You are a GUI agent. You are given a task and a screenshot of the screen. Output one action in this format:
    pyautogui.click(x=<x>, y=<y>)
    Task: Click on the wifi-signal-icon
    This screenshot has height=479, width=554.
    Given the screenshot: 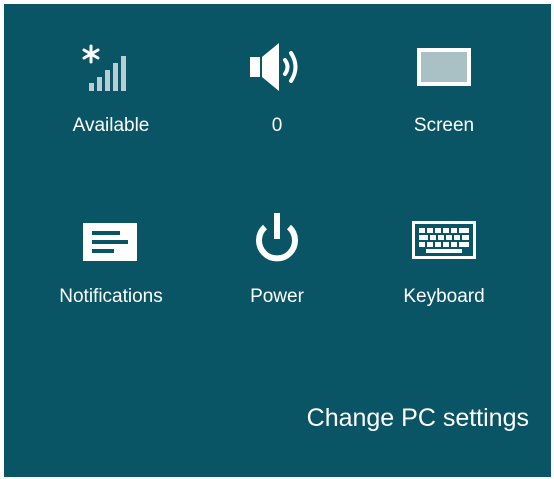 What is the action you would take?
    pyautogui.click(x=104, y=67)
    